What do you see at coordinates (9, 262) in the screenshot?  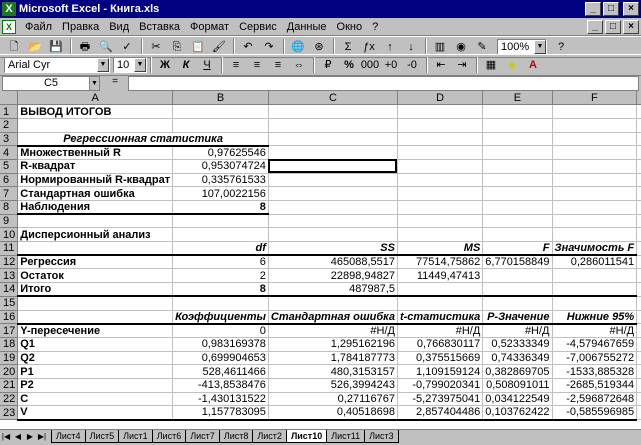 I see `row-header: 12` at bounding box center [9, 262].